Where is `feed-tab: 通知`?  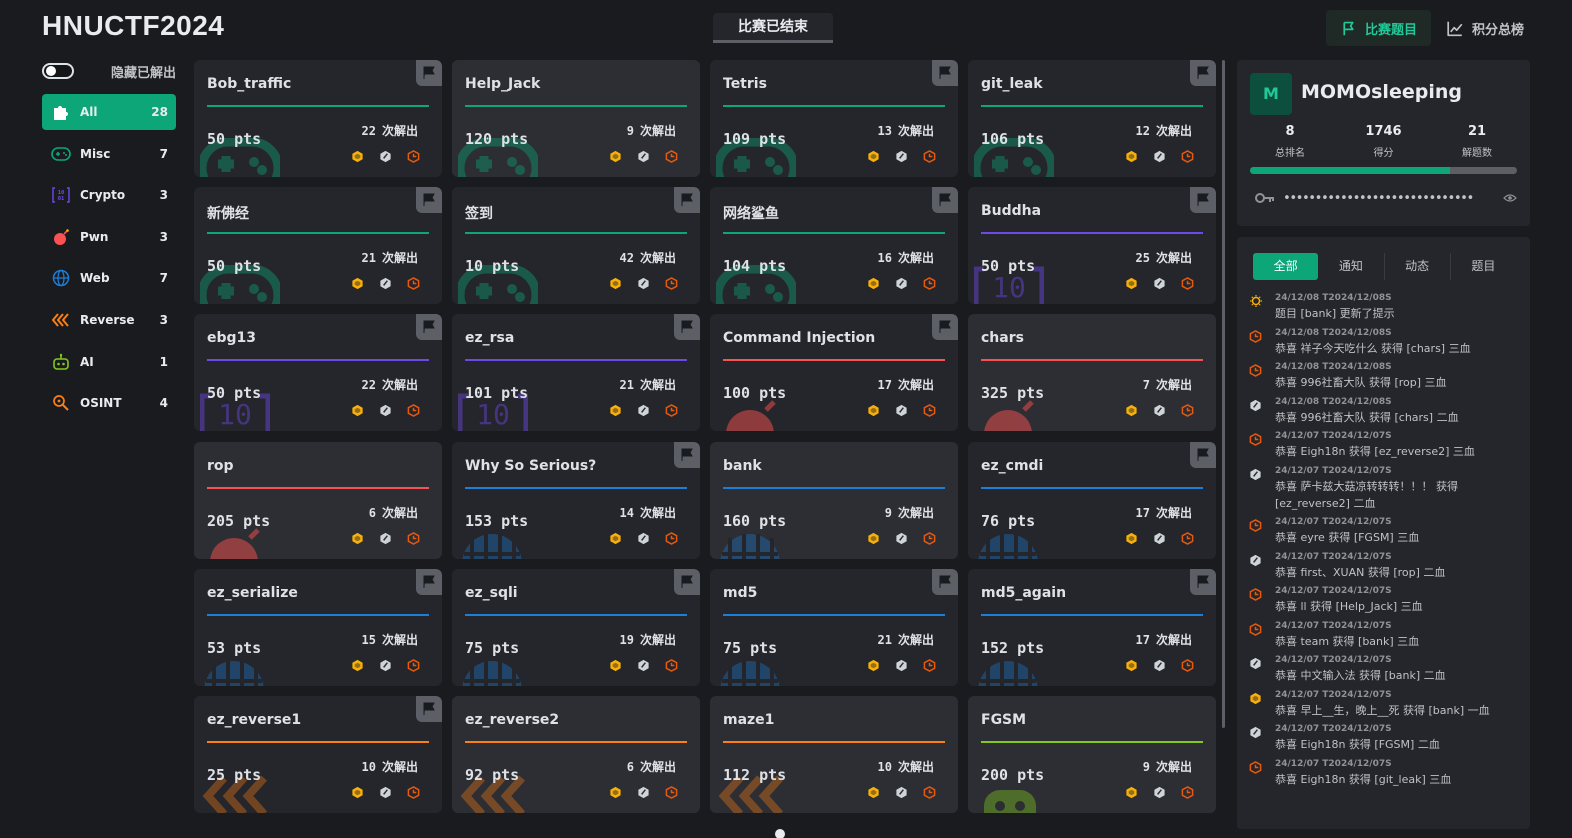
feed-tab: 通知 is located at coordinates (1351, 266).